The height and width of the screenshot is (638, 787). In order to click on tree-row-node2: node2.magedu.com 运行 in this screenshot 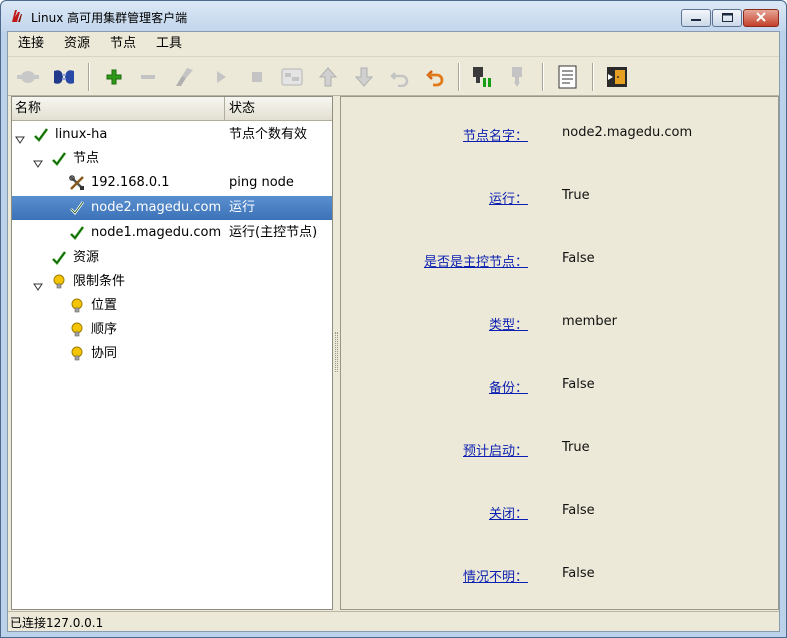, I will do `click(172, 208)`.